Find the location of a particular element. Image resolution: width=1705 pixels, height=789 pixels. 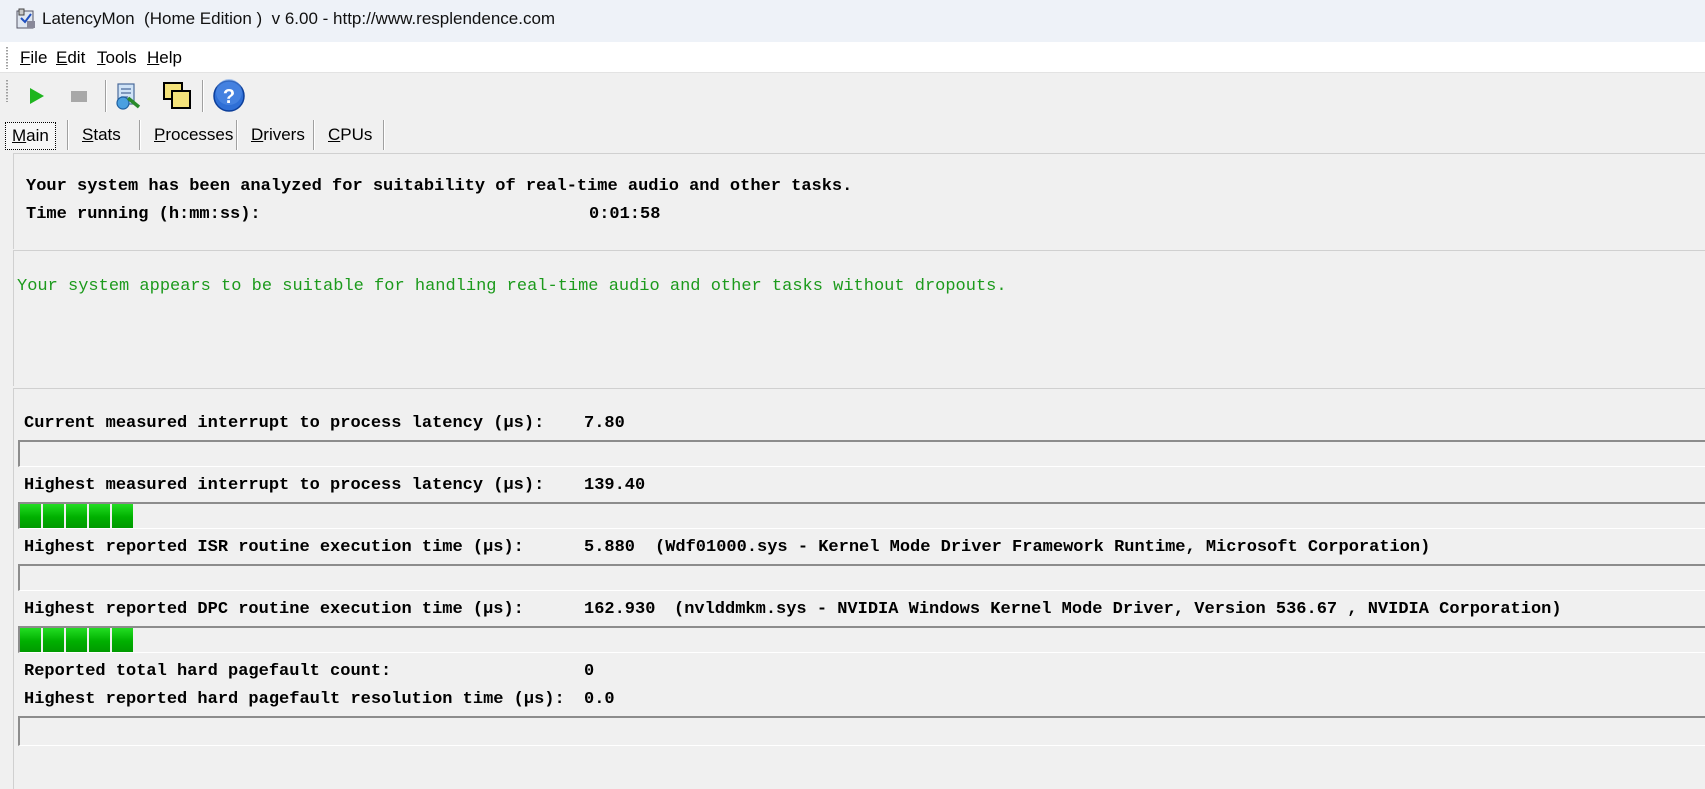

start-button is located at coordinates (36, 96).